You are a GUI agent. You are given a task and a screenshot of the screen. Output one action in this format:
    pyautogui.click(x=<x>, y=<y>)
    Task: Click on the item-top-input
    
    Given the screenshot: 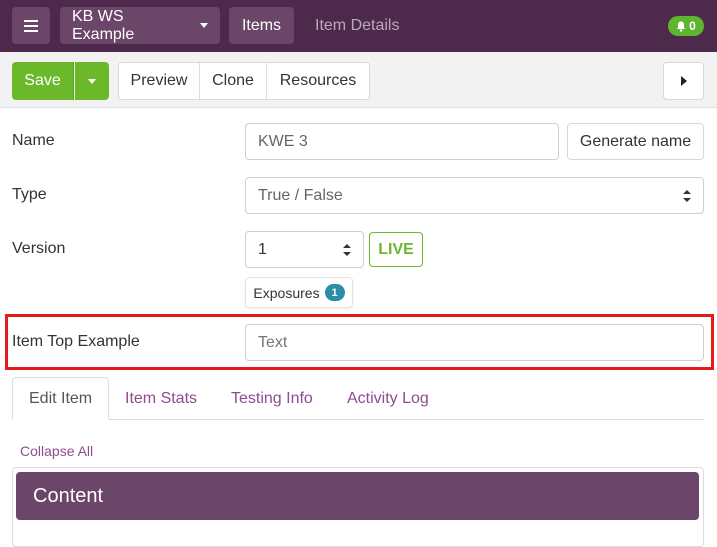 What is the action you would take?
    pyautogui.click(x=474, y=342)
    